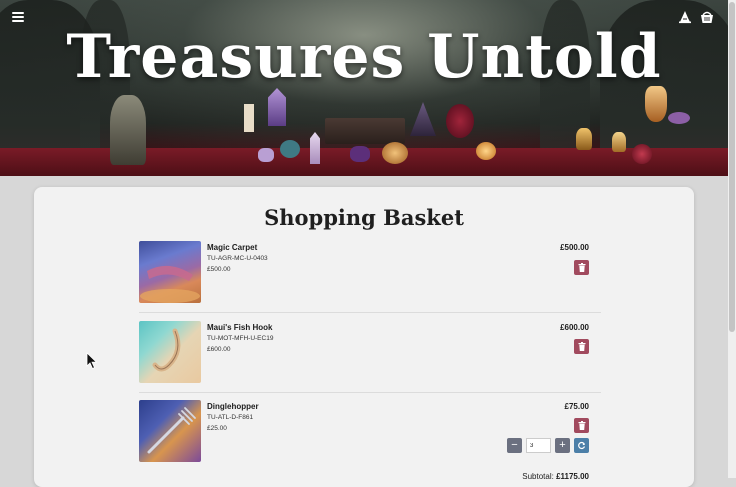  Describe the element at coordinates (230, 417) in the screenshot. I see `item-sku: TU-ATL-D-F861` at that location.